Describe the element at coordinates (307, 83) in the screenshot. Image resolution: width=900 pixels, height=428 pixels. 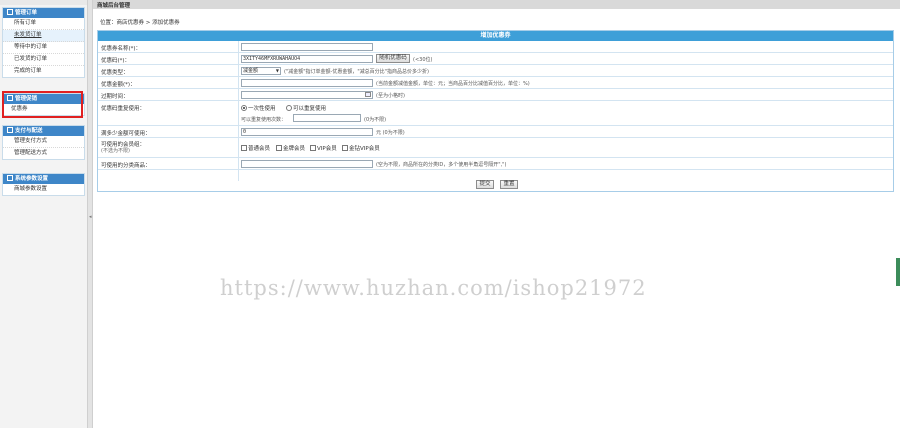
I see `coupon-amount-input` at that location.